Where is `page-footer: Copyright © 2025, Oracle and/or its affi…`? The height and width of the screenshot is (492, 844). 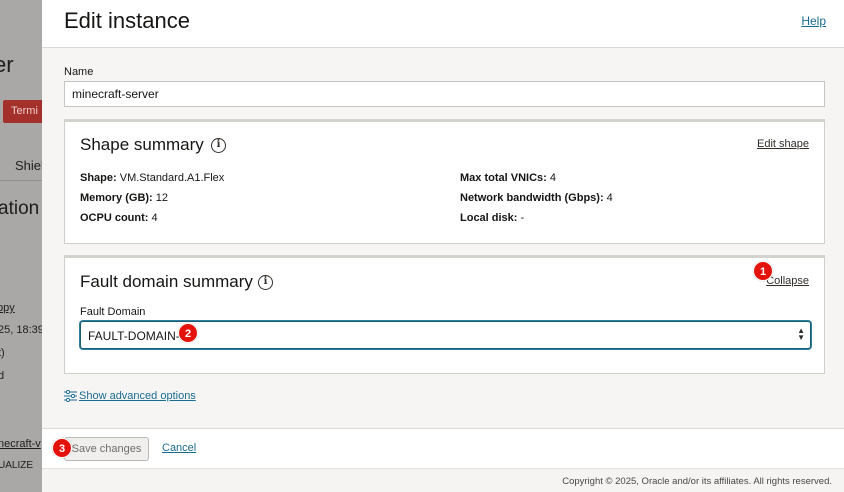 page-footer: Copyright © 2025, Oracle and/or its affi… is located at coordinates (443, 480).